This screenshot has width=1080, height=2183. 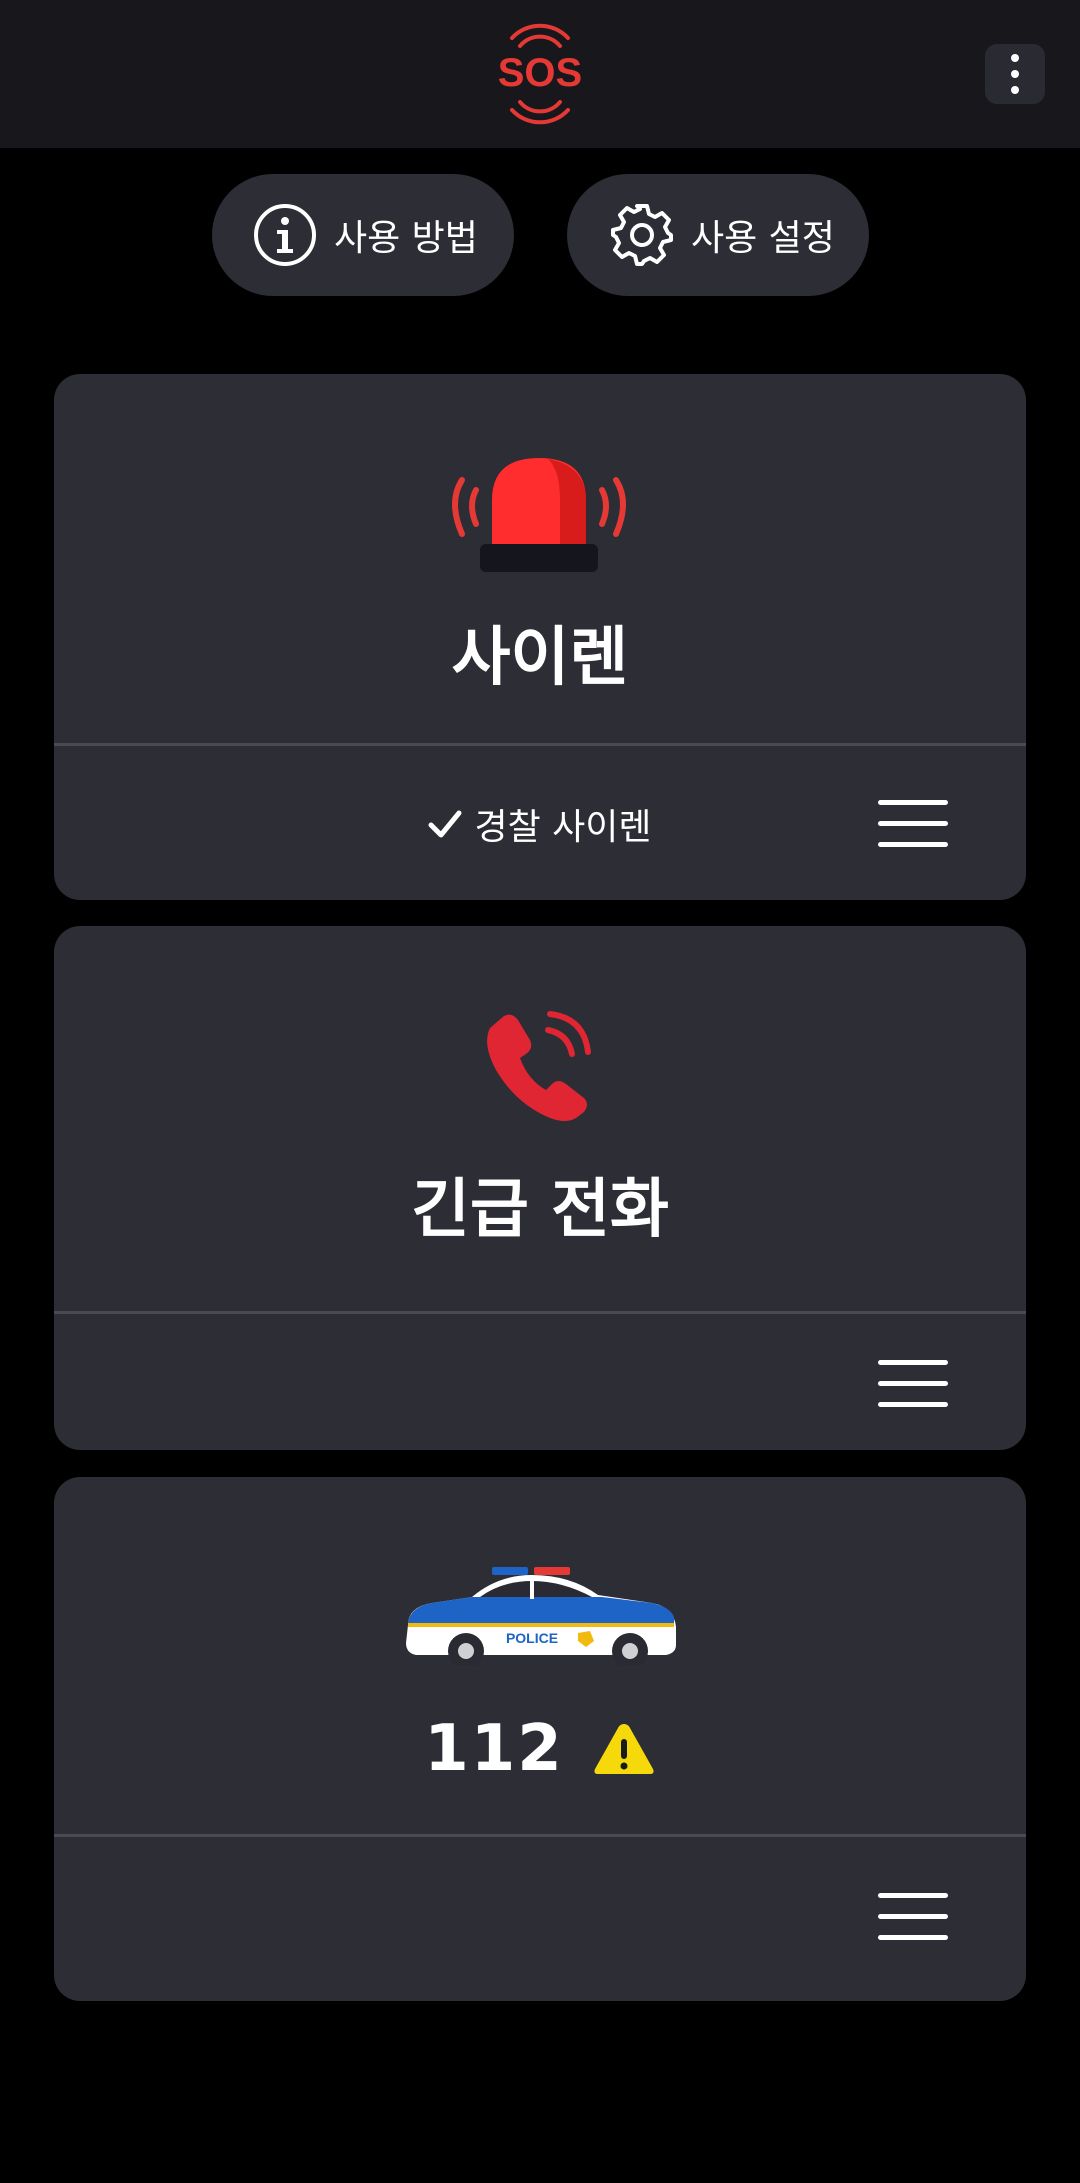 I want to click on info-icon, so click(x=285, y=235).